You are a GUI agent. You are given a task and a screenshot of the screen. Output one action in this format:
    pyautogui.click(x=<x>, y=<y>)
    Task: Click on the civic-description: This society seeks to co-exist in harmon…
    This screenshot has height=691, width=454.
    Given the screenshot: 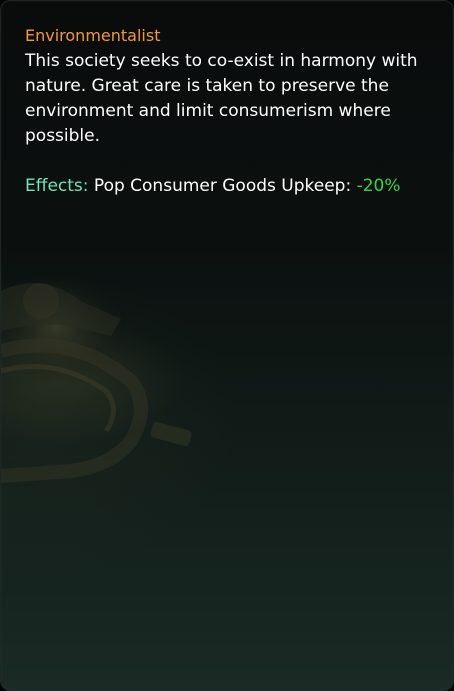 What is the action you would take?
    pyautogui.click(x=221, y=98)
    